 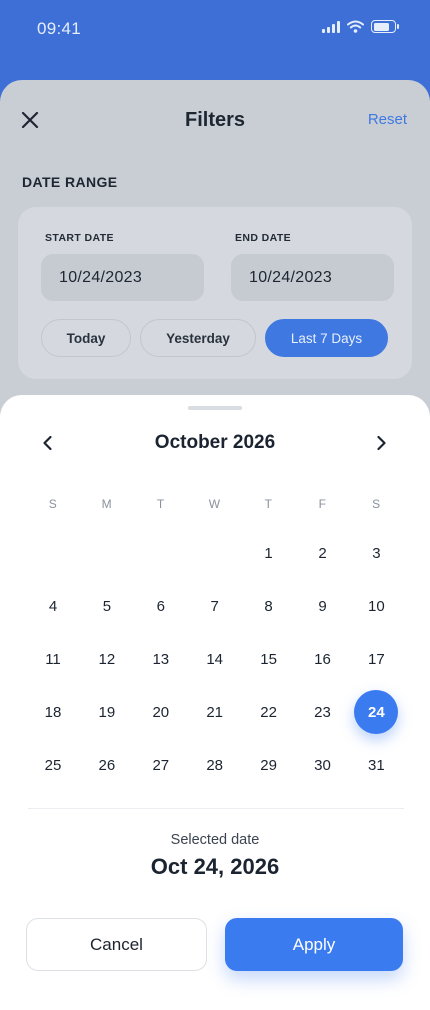 I want to click on filters-header: Filters Reset, so click(x=215, y=120).